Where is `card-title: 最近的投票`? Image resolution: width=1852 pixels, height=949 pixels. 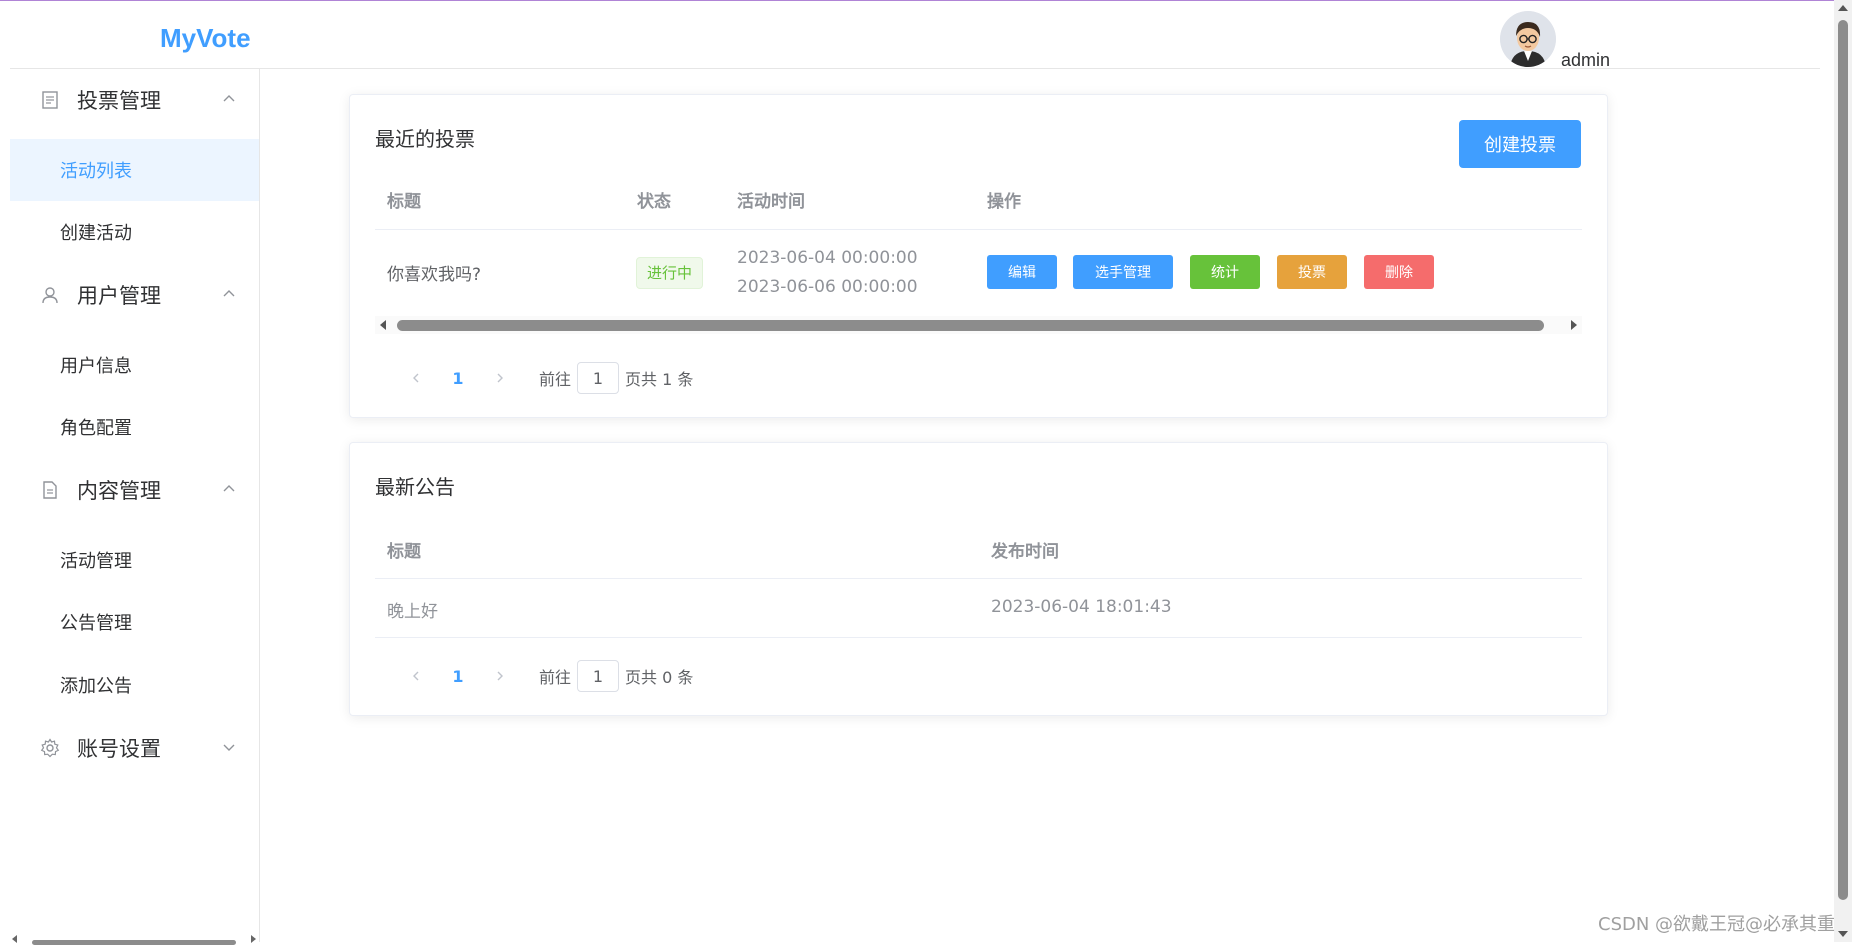 card-title: 最近的投票 is located at coordinates (425, 139).